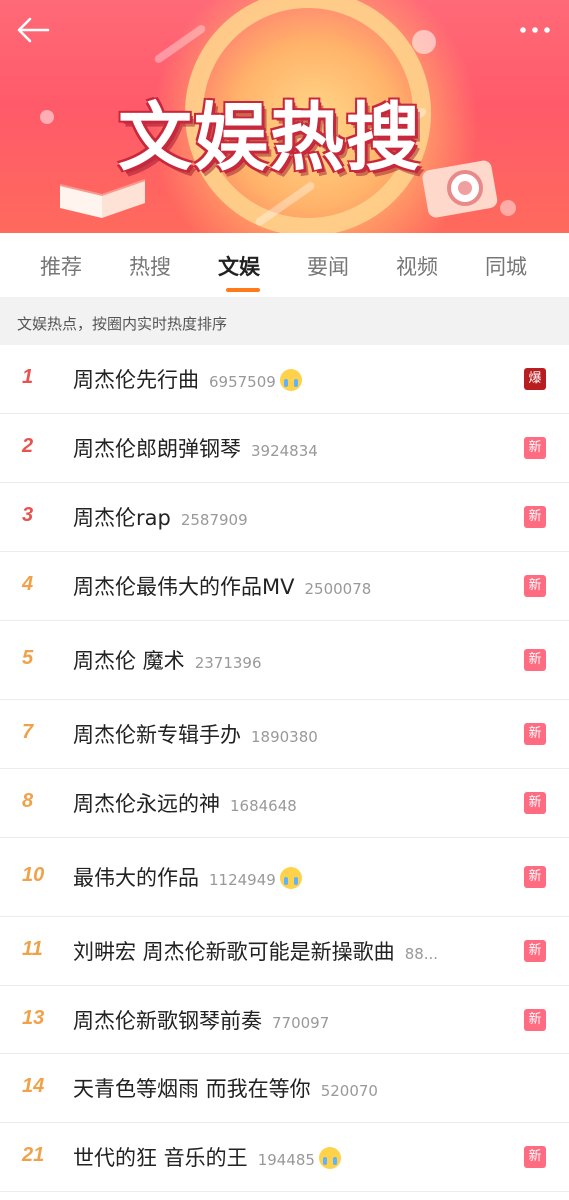 The height and width of the screenshot is (1200, 569). I want to click on rank-number: 3, so click(28, 515).